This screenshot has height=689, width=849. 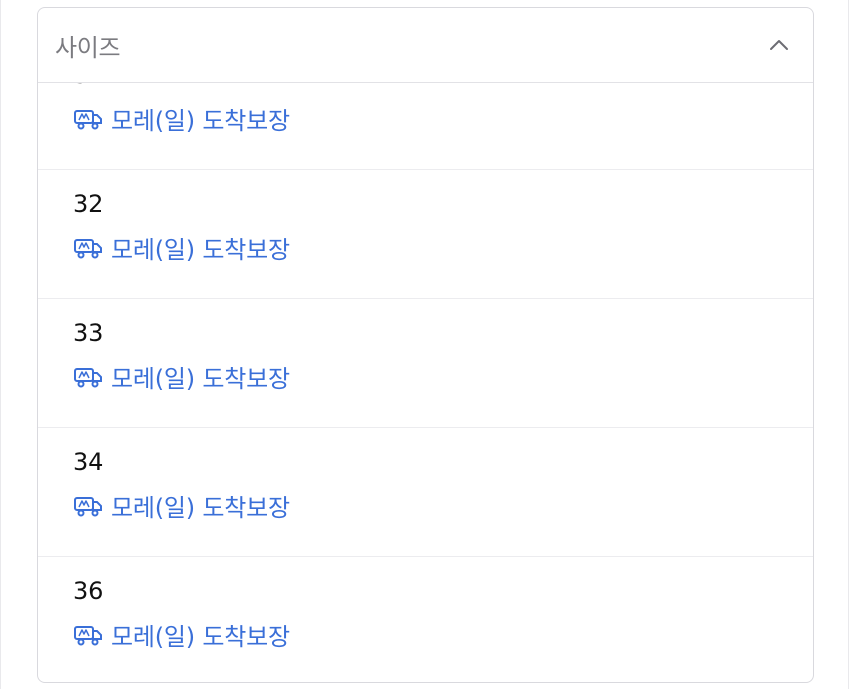 What do you see at coordinates (88, 47) in the screenshot?
I see `dropdown-title: 사이즈` at bounding box center [88, 47].